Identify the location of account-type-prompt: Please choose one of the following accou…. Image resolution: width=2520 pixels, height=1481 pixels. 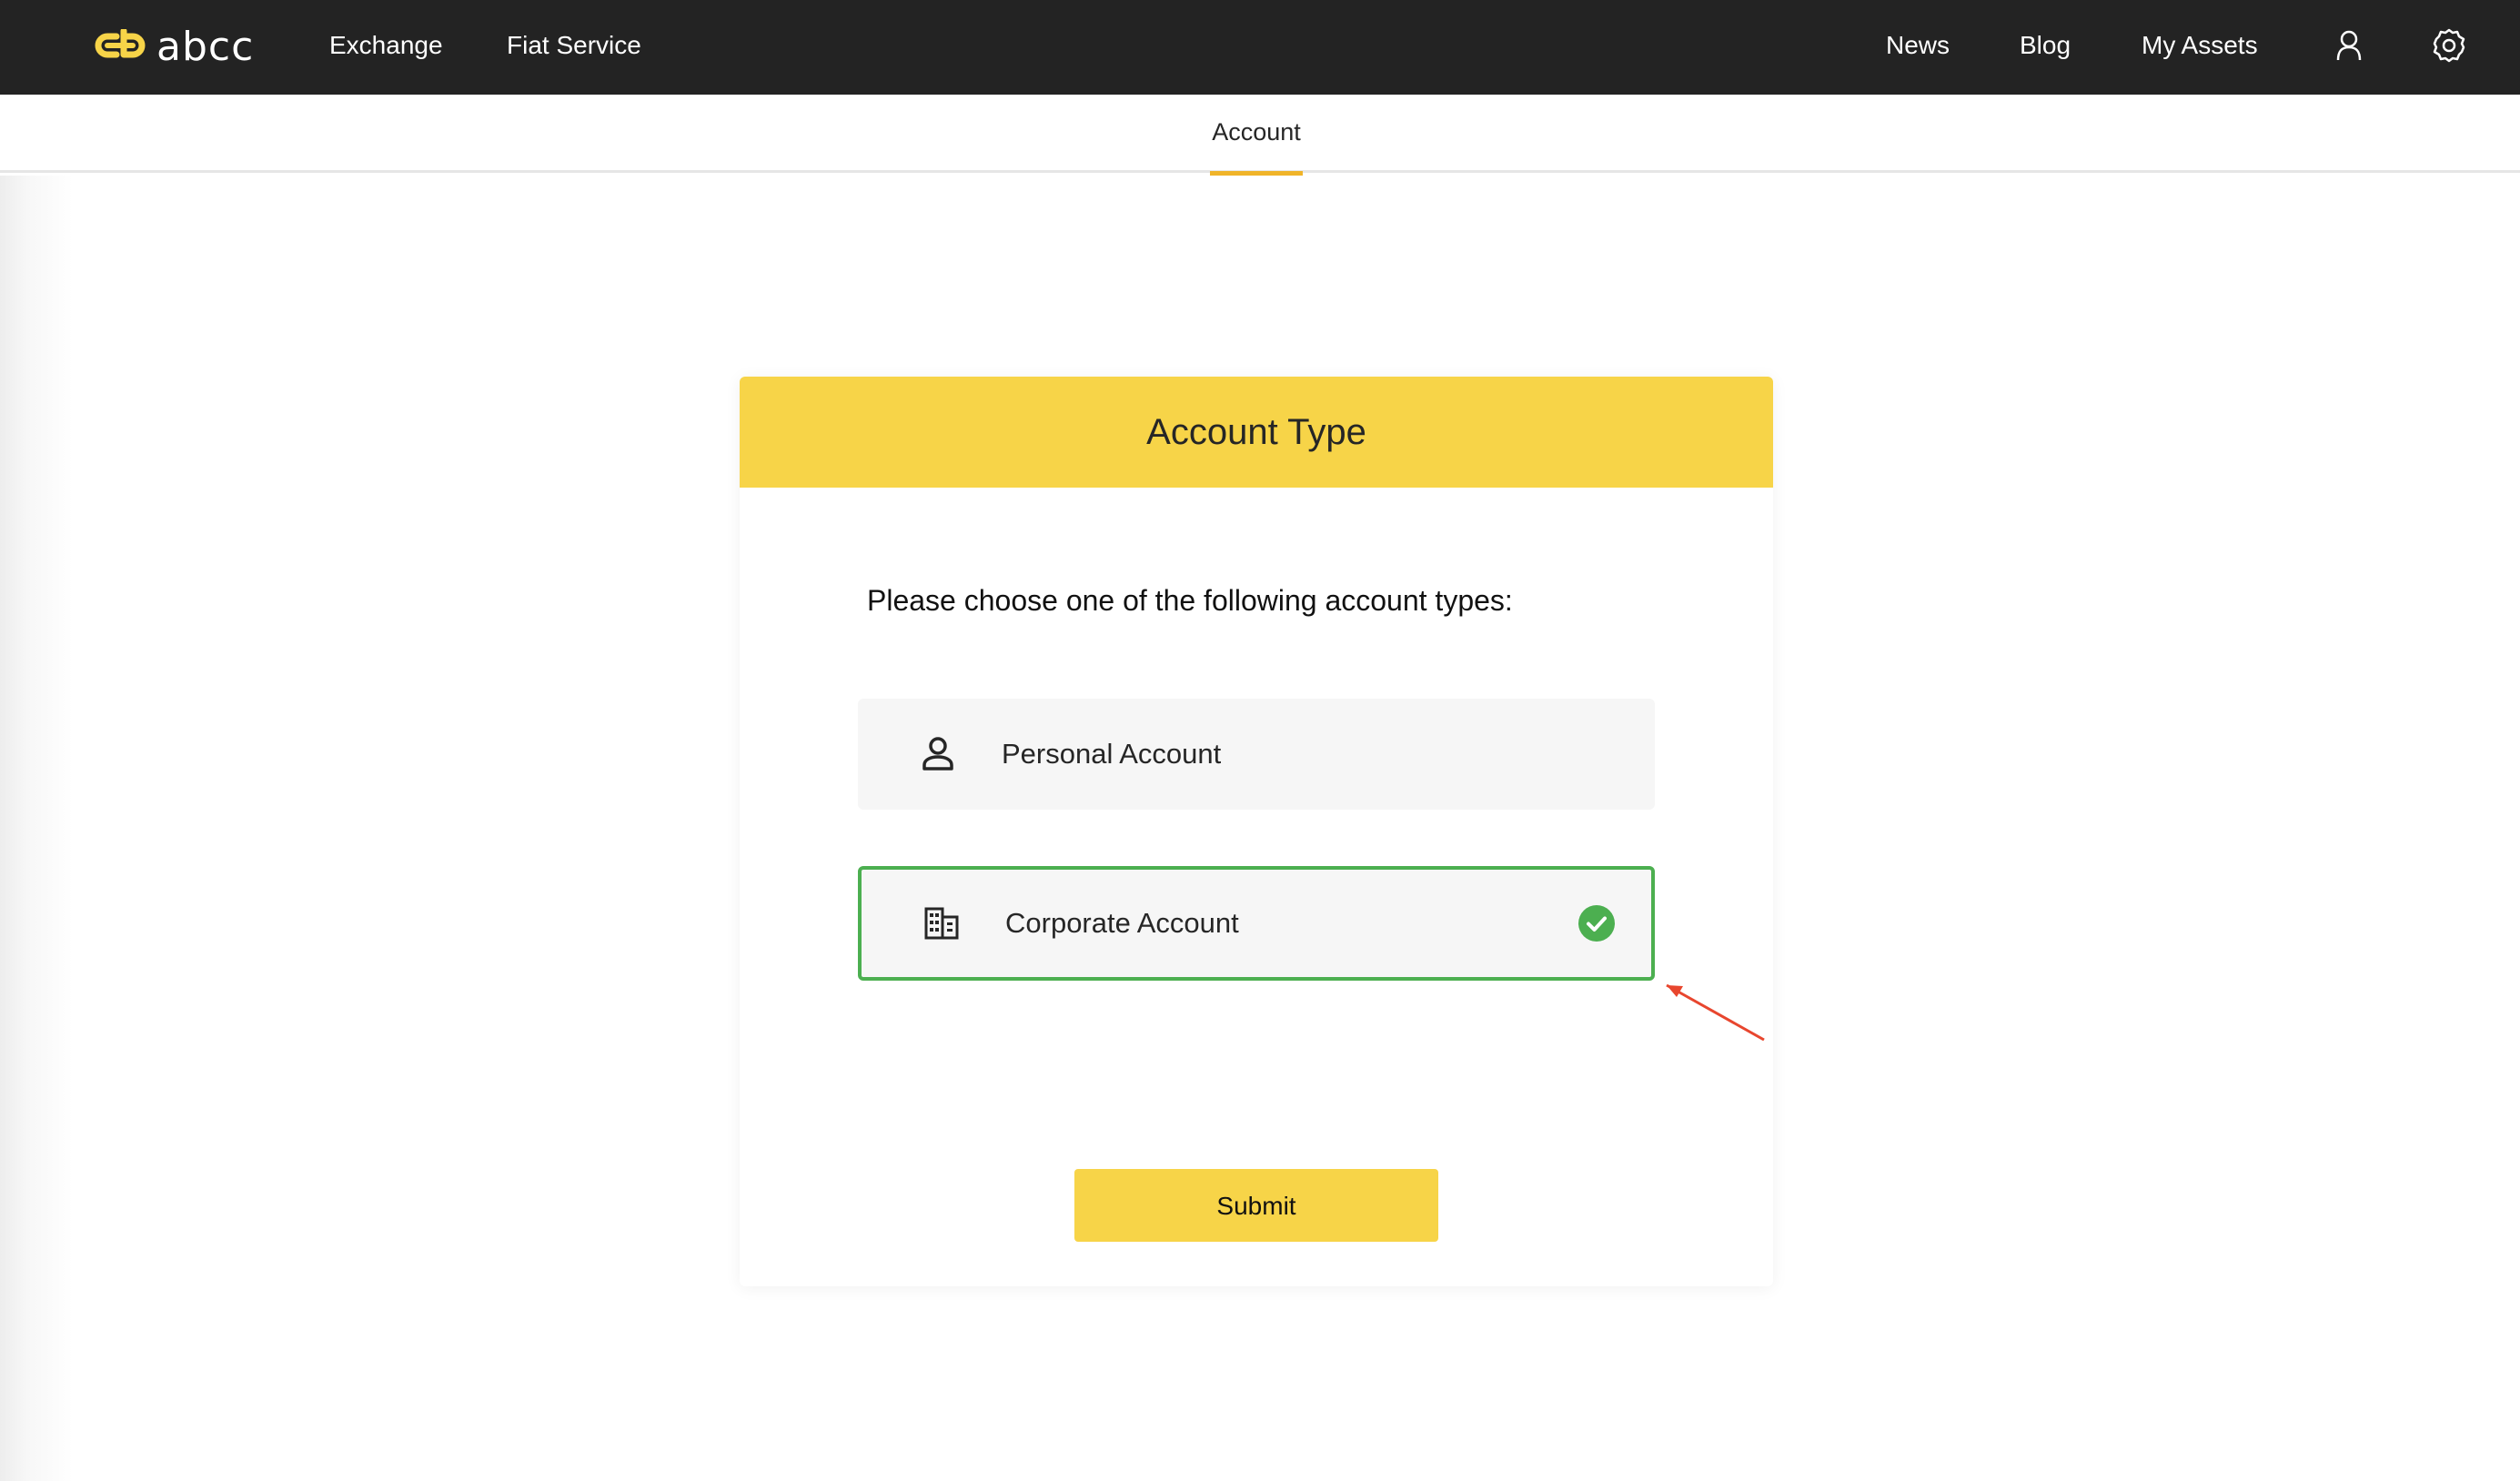
(1190, 600).